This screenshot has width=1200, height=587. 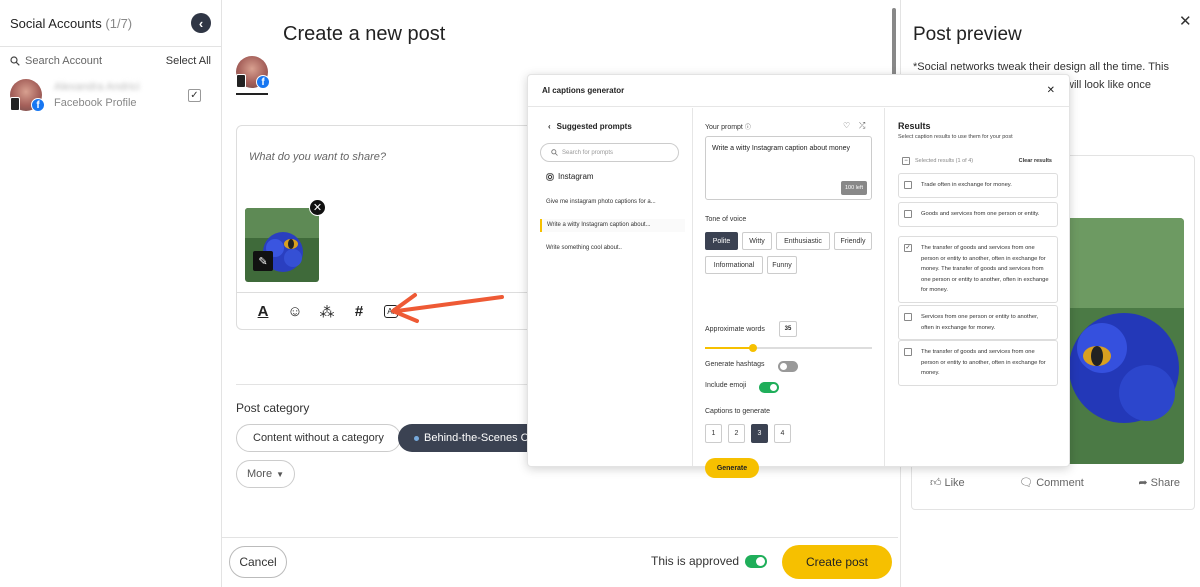 I want to click on scrollbar, so click(x=894, y=43).